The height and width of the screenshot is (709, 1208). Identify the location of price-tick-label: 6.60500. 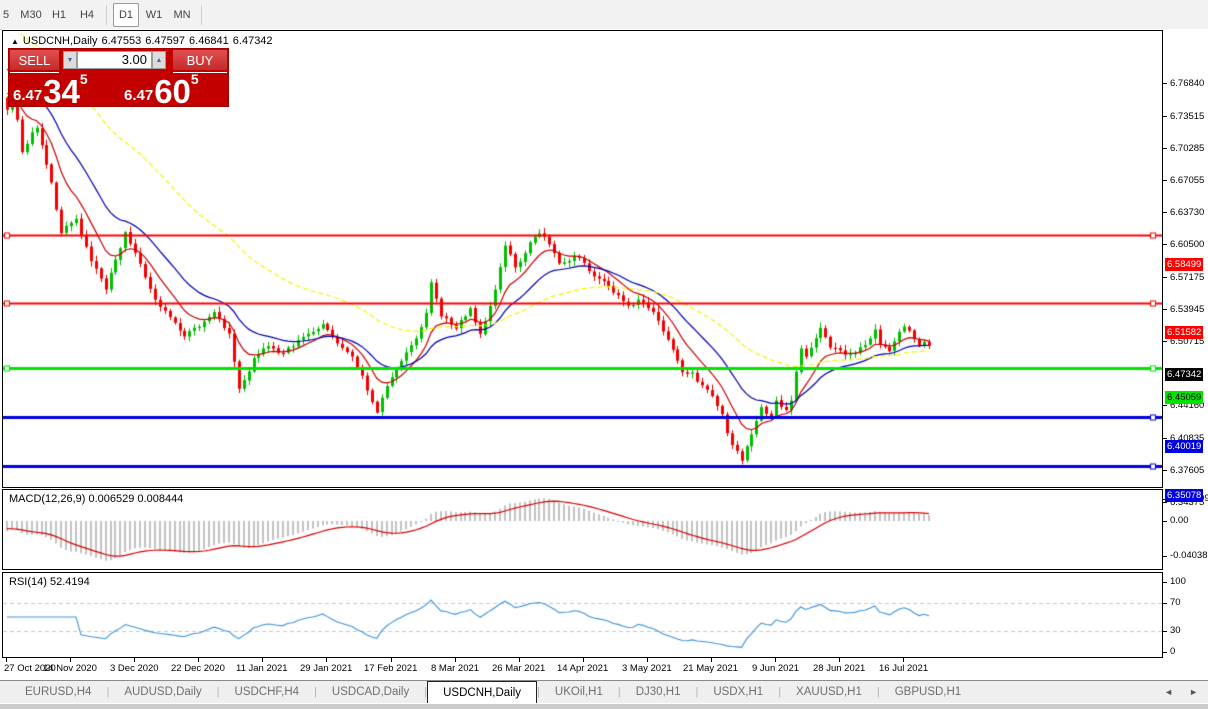
(1187, 245).